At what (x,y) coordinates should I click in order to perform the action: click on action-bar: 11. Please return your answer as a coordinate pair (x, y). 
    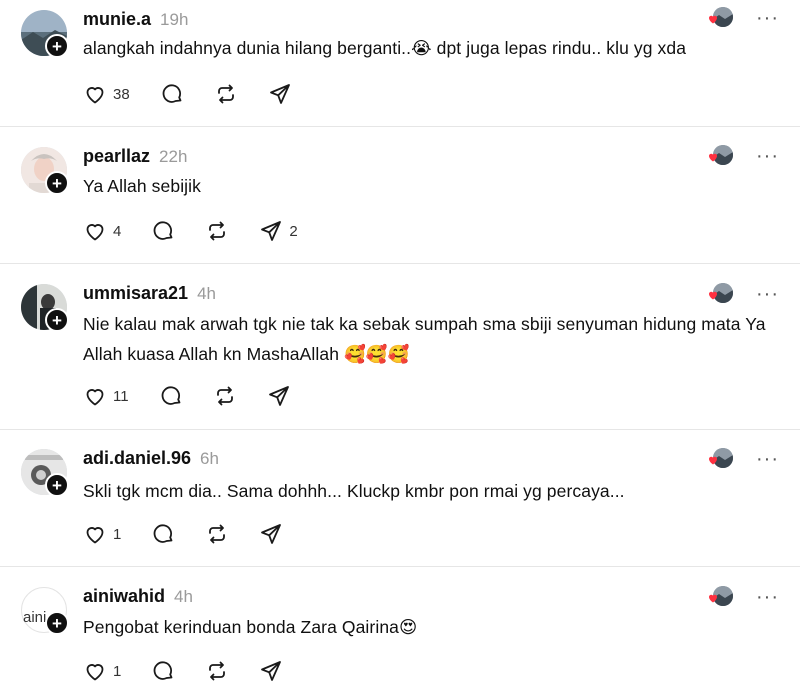
    Looking at the image, I should click on (202, 396).